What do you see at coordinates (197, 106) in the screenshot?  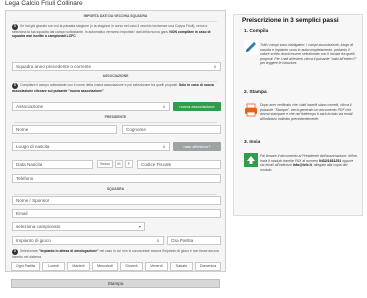 I see `new-association-button: nuova associazione` at bounding box center [197, 106].